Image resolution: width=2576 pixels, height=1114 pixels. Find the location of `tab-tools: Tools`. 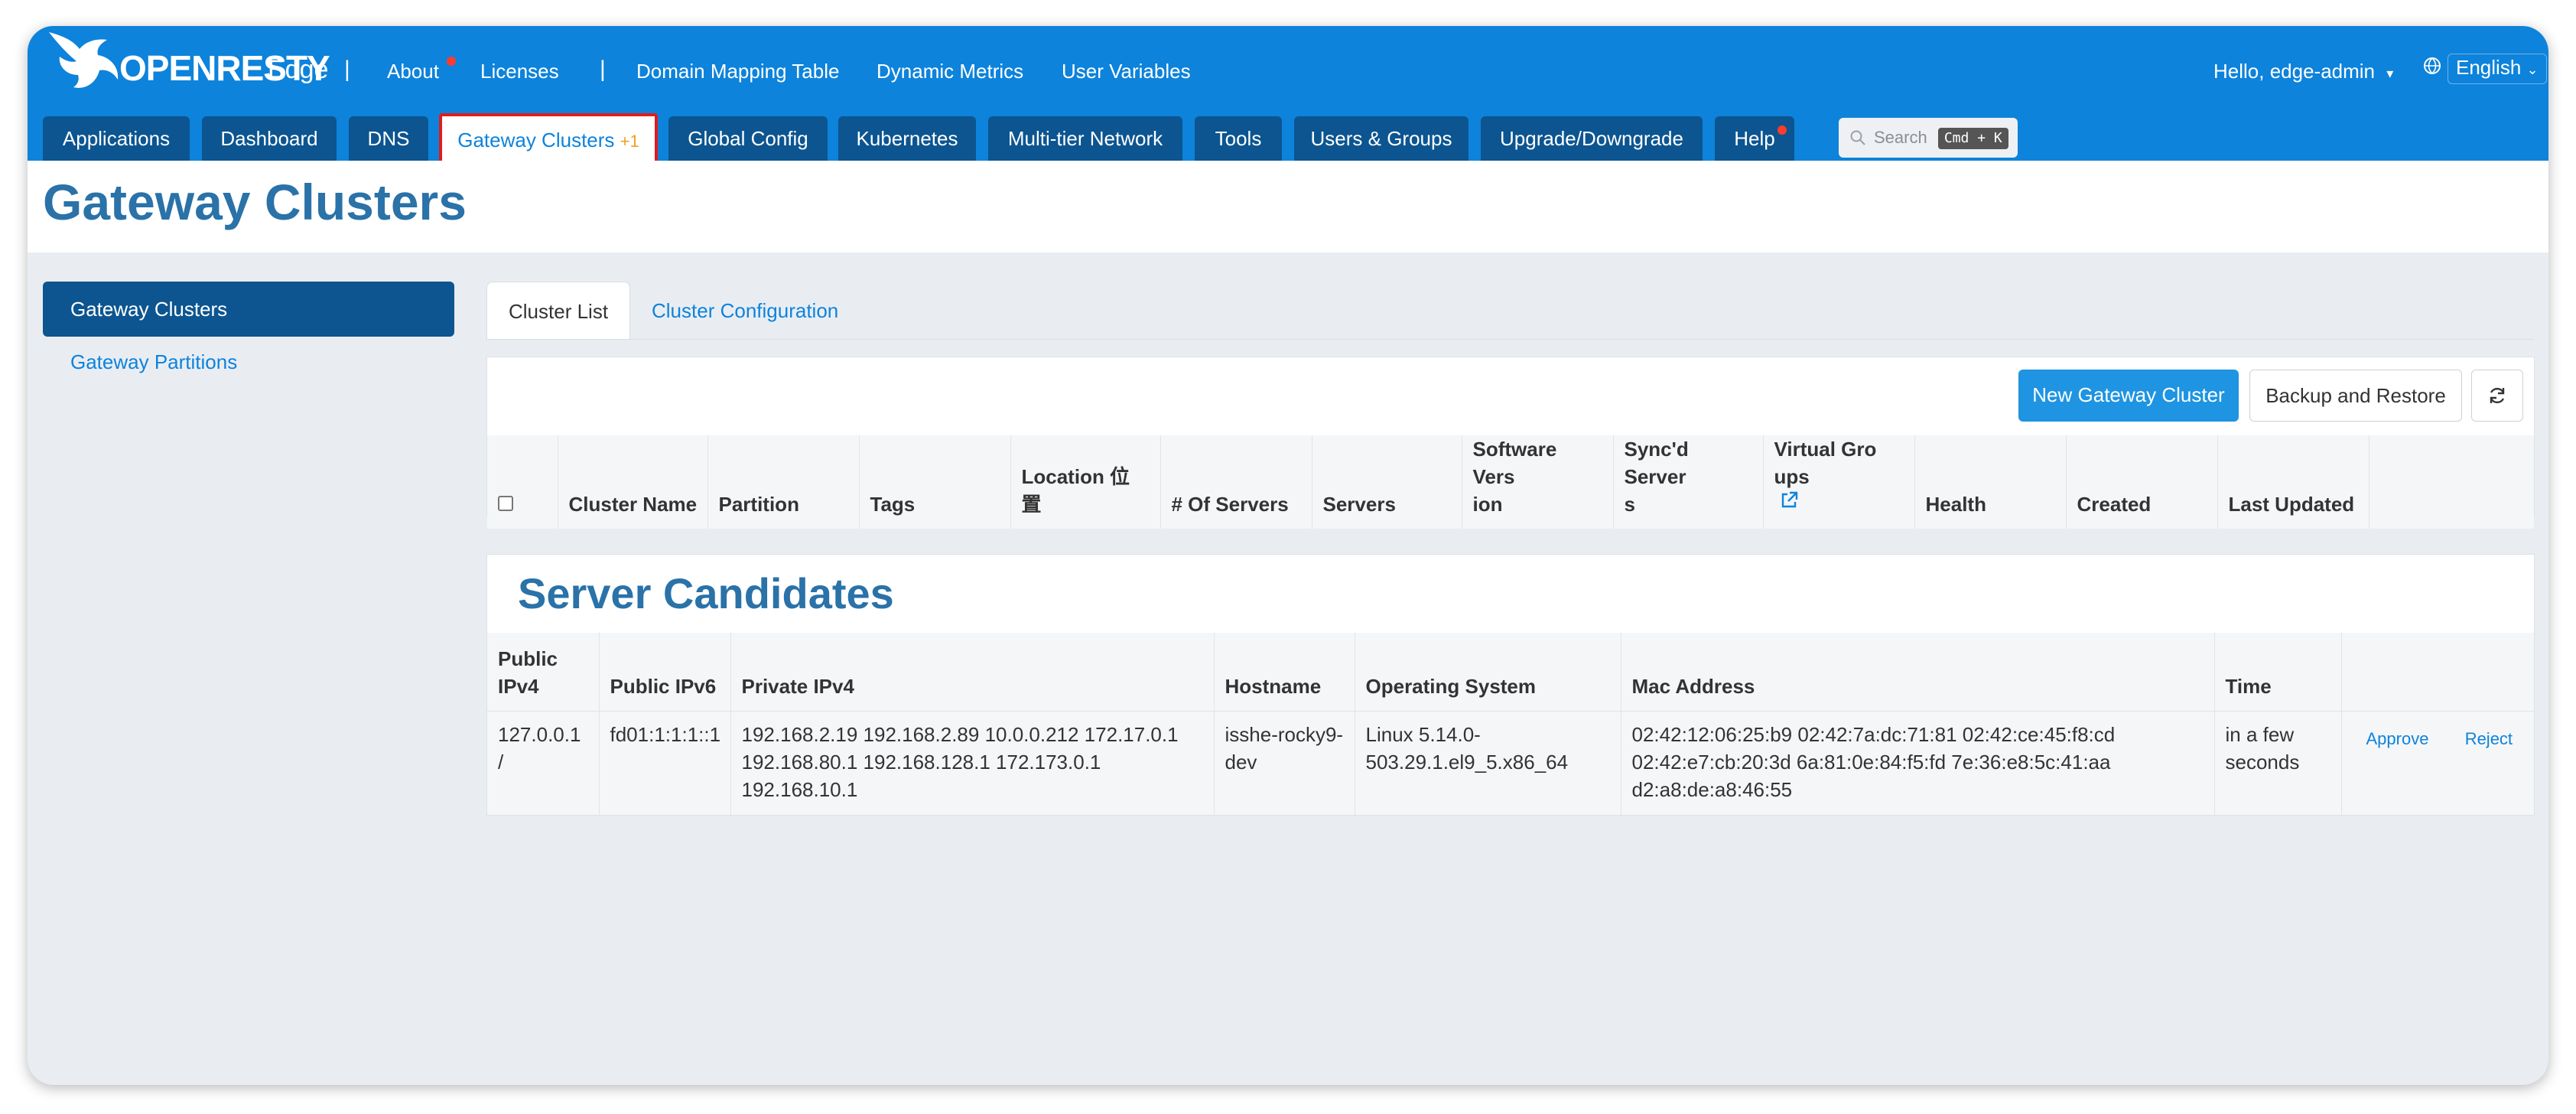

tab-tools: Tools is located at coordinates (1238, 138).